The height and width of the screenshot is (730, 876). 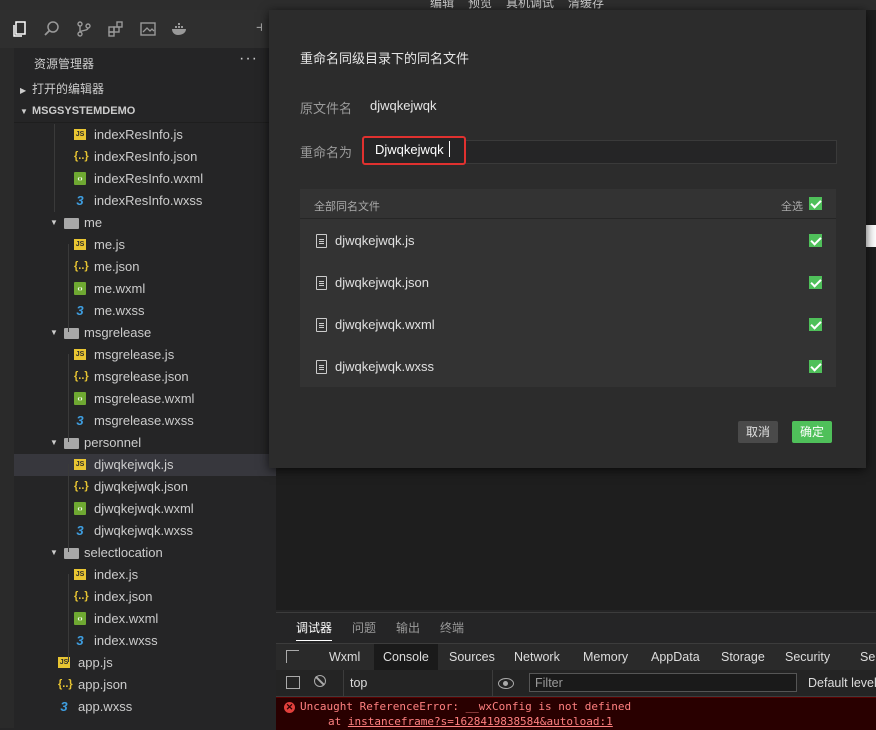 I want to click on file-list-item-name: djwqkejwqk.wxss, so click(x=384, y=366).